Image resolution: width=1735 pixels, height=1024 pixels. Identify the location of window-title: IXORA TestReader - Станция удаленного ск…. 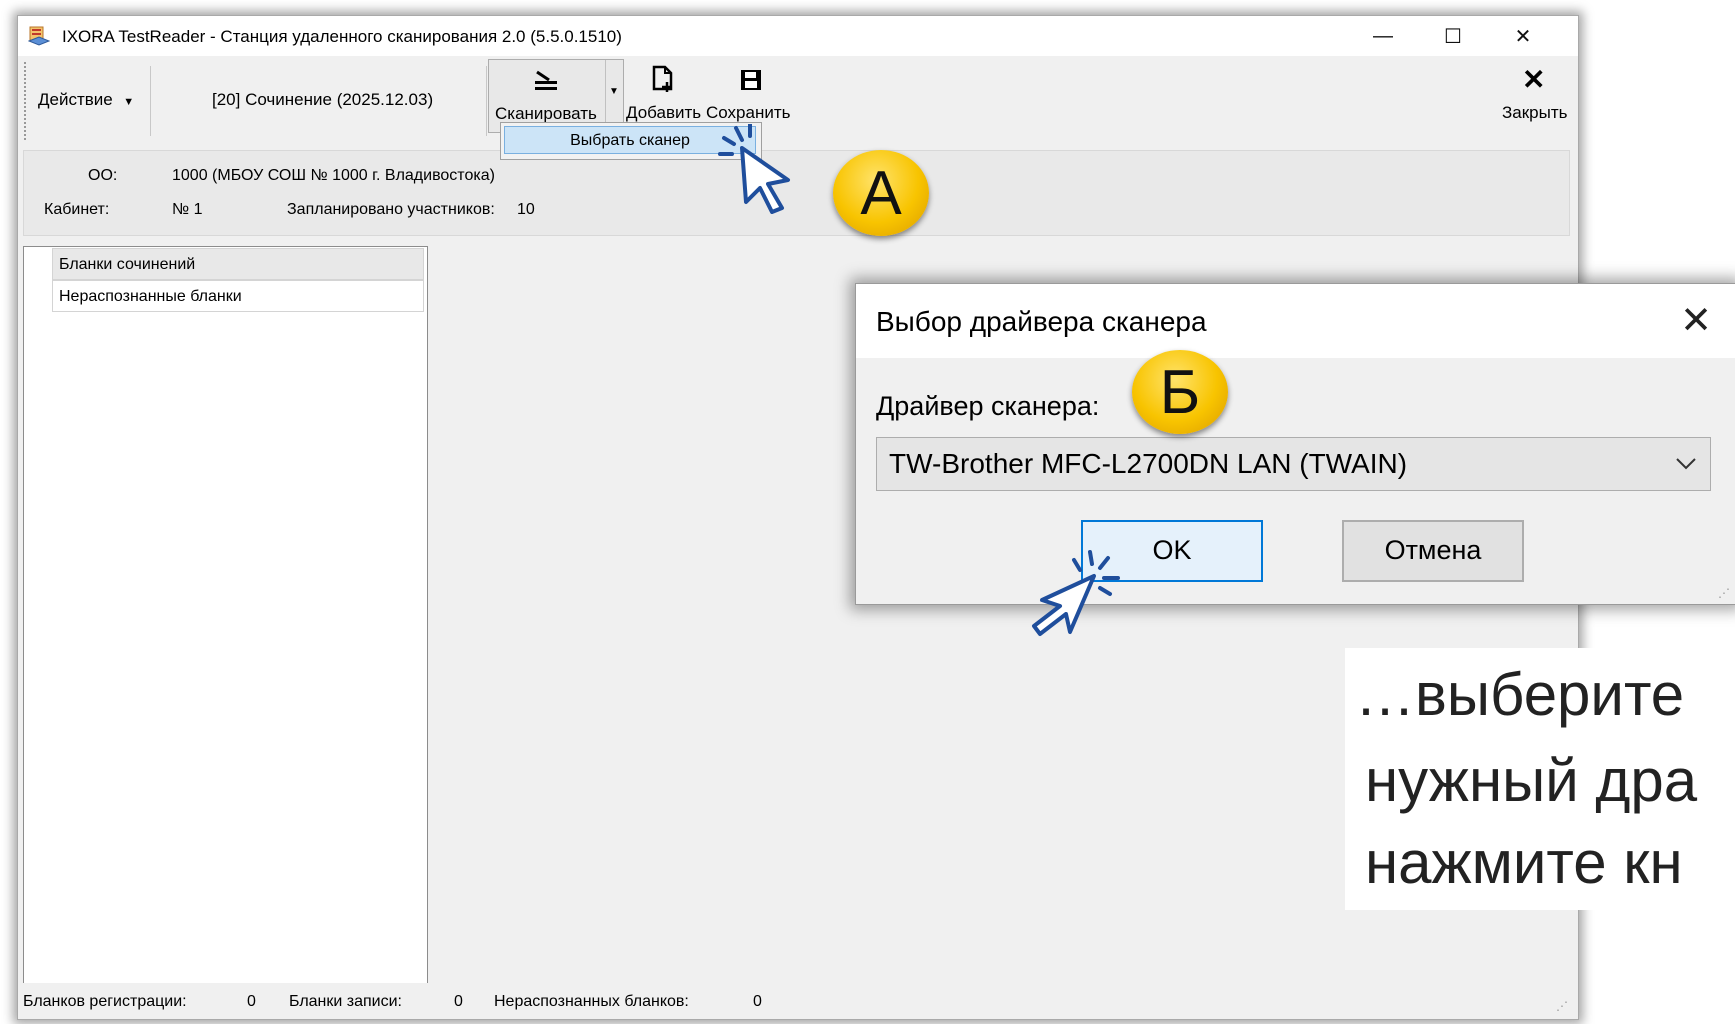
(342, 36).